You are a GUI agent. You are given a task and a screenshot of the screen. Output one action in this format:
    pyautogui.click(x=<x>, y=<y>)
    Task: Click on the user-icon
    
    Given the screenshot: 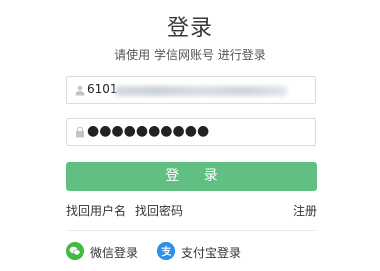 What is the action you would take?
    pyautogui.click(x=80, y=90)
    